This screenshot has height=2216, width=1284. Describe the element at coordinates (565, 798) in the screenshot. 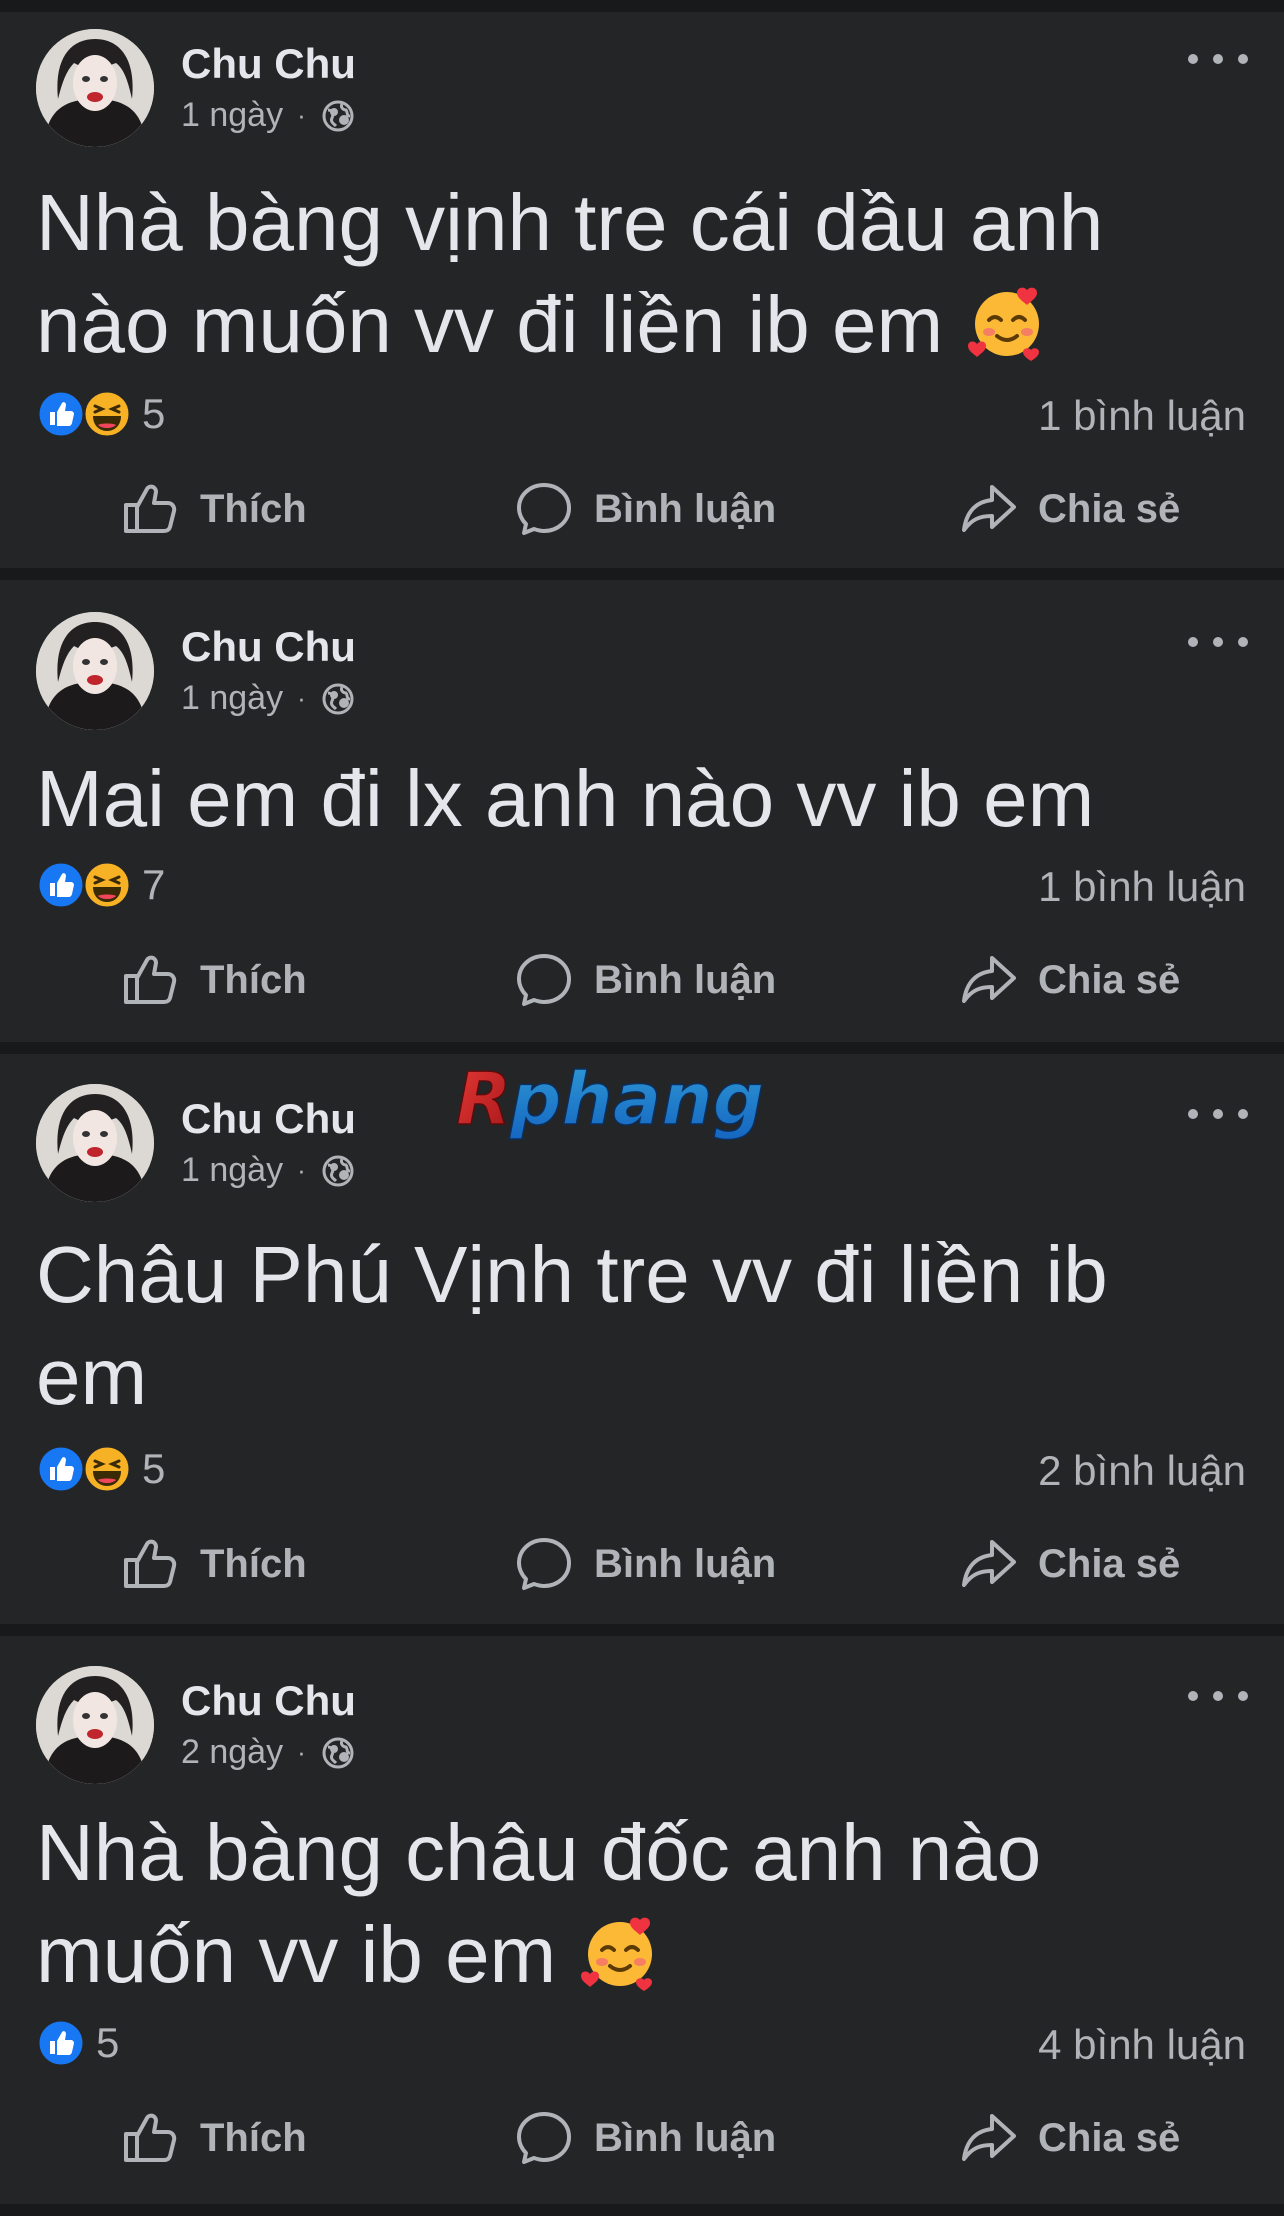

I see `post-text-content: Mai em đi lx anh nào vv ib em` at that location.